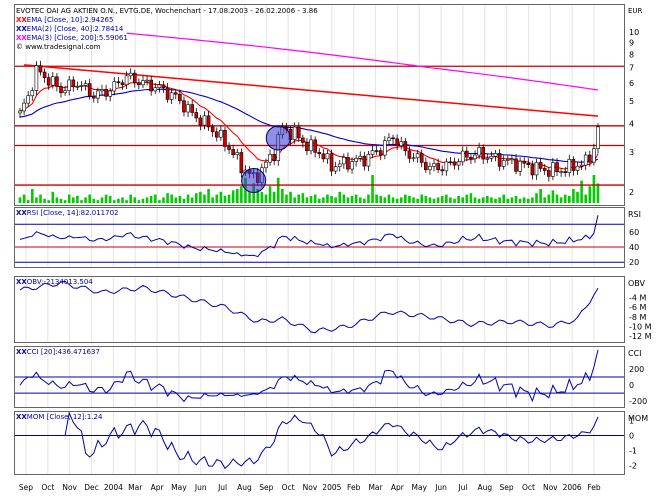 Image resolution: width=666 pixels, height=499 pixels. Describe the element at coordinates (113, 487) in the screenshot. I see `x-tick-label: 2004` at that location.